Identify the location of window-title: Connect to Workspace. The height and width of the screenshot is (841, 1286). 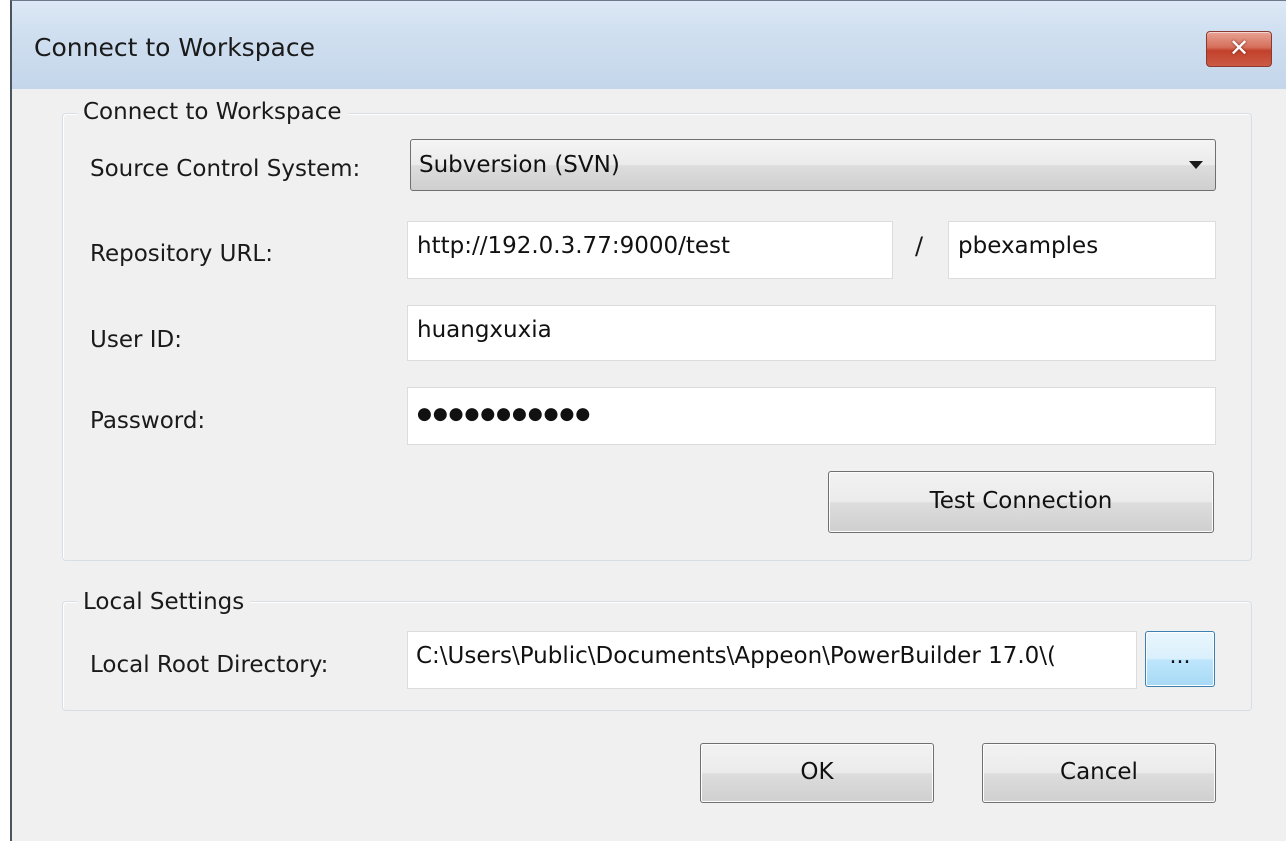
(175, 47).